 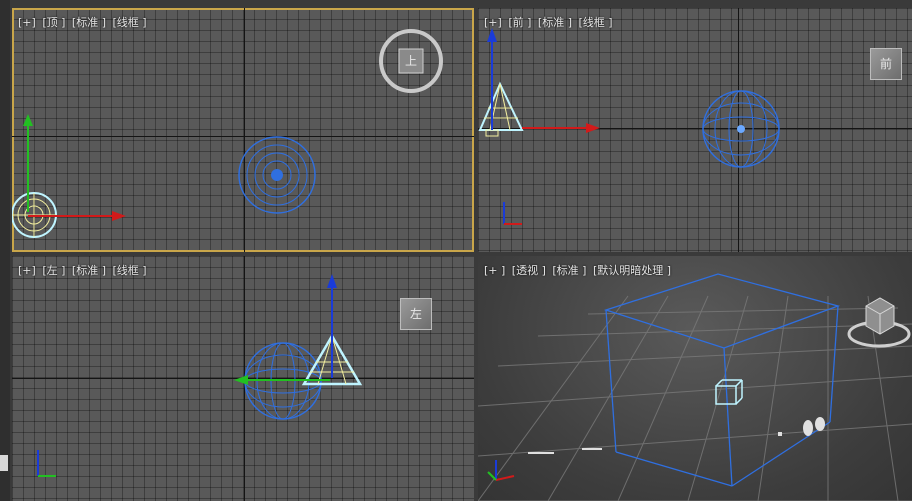 I want to click on viewcube-face-label: 前, so click(x=885, y=64).